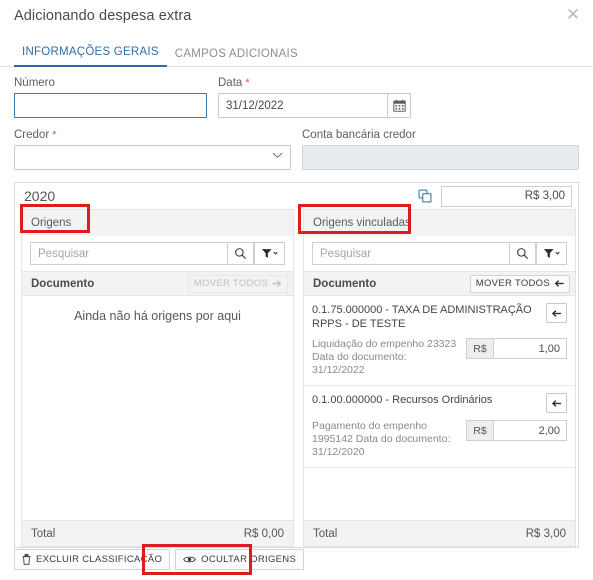 The image size is (593, 580). What do you see at coordinates (399, 105) in the screenshot?
I see `calendar-icon` at bounding box center [399, 105].